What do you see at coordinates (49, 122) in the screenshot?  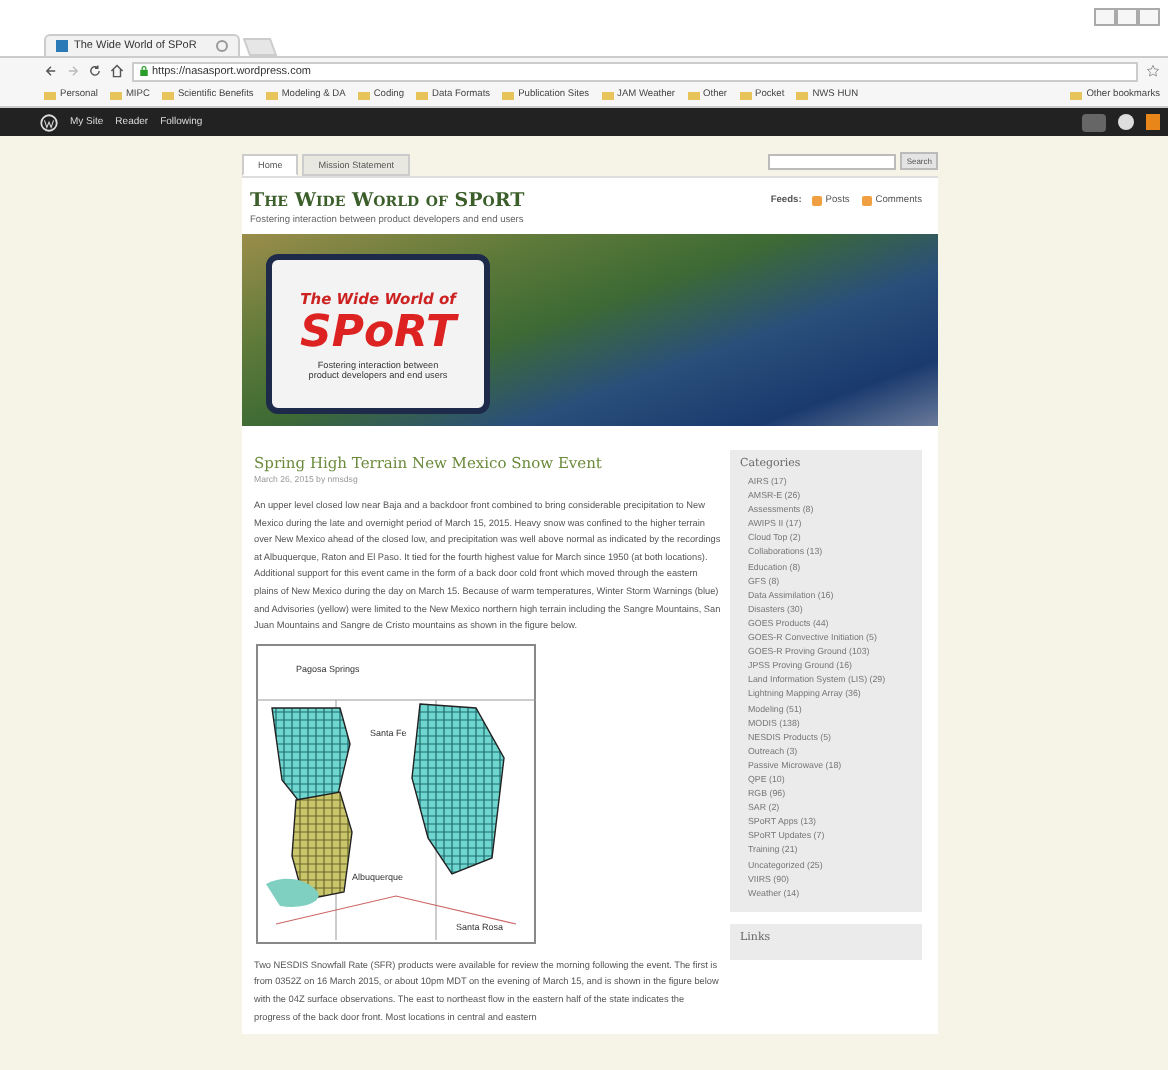 I see `wordpress-logo-icon` at bounding box center [49, 122].